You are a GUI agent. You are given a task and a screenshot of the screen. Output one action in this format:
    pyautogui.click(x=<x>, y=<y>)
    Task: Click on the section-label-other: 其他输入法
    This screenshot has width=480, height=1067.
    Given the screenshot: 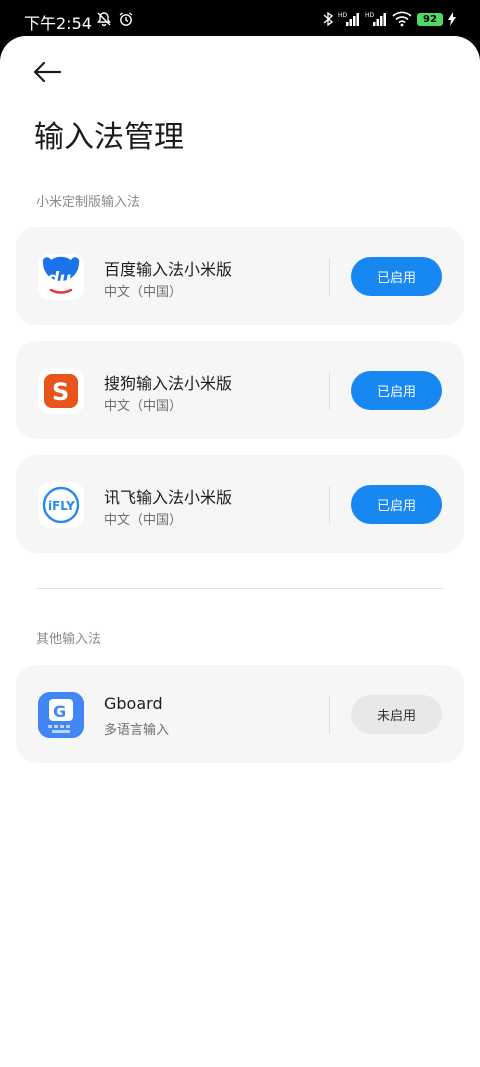 What is the action you would take?
    pyautogui.click(x=69, y=639)
    